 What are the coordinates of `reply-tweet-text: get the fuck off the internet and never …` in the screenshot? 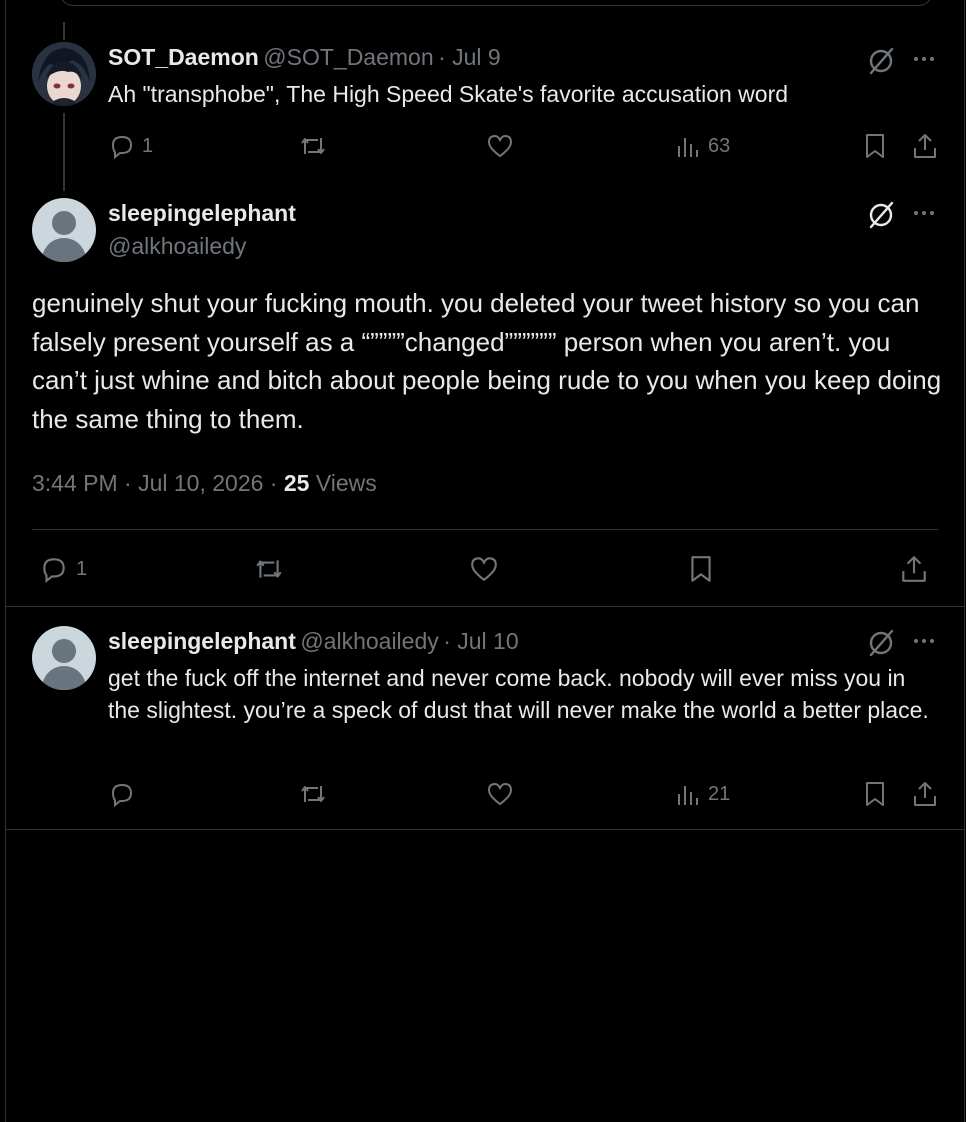 It's located at (518, 694).